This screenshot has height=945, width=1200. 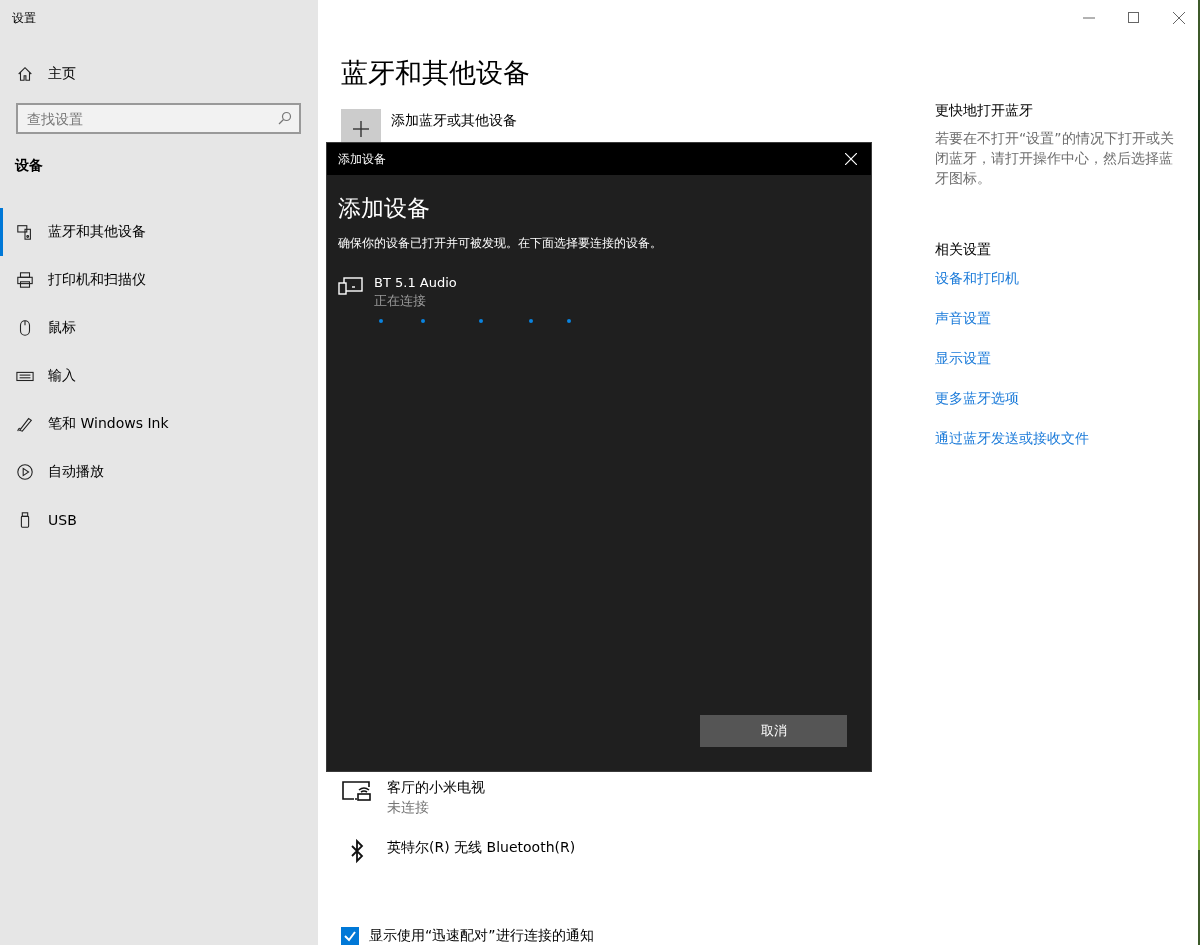 What do you see at coordinates (24, 18) in the screenshot?
I see `window-title: 设置` at bounding box center [24, 18].